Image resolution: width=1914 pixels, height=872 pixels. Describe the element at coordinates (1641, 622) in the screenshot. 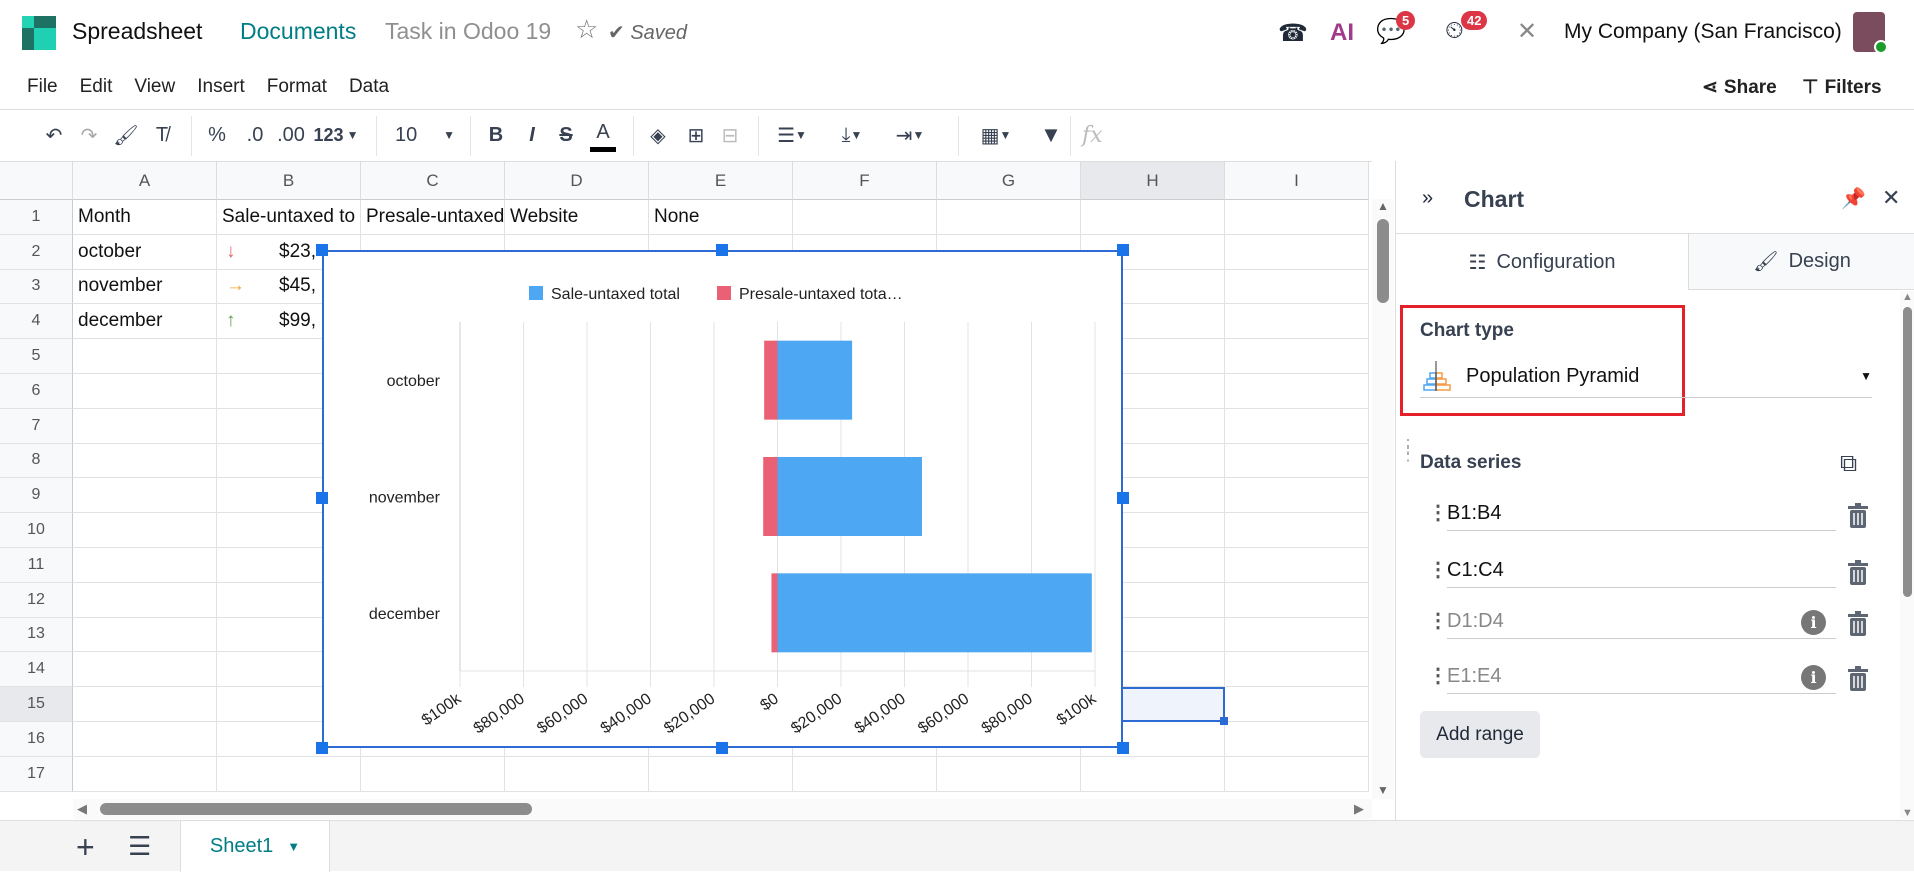

I see `data-series-range-input: D1:D4` at that location.